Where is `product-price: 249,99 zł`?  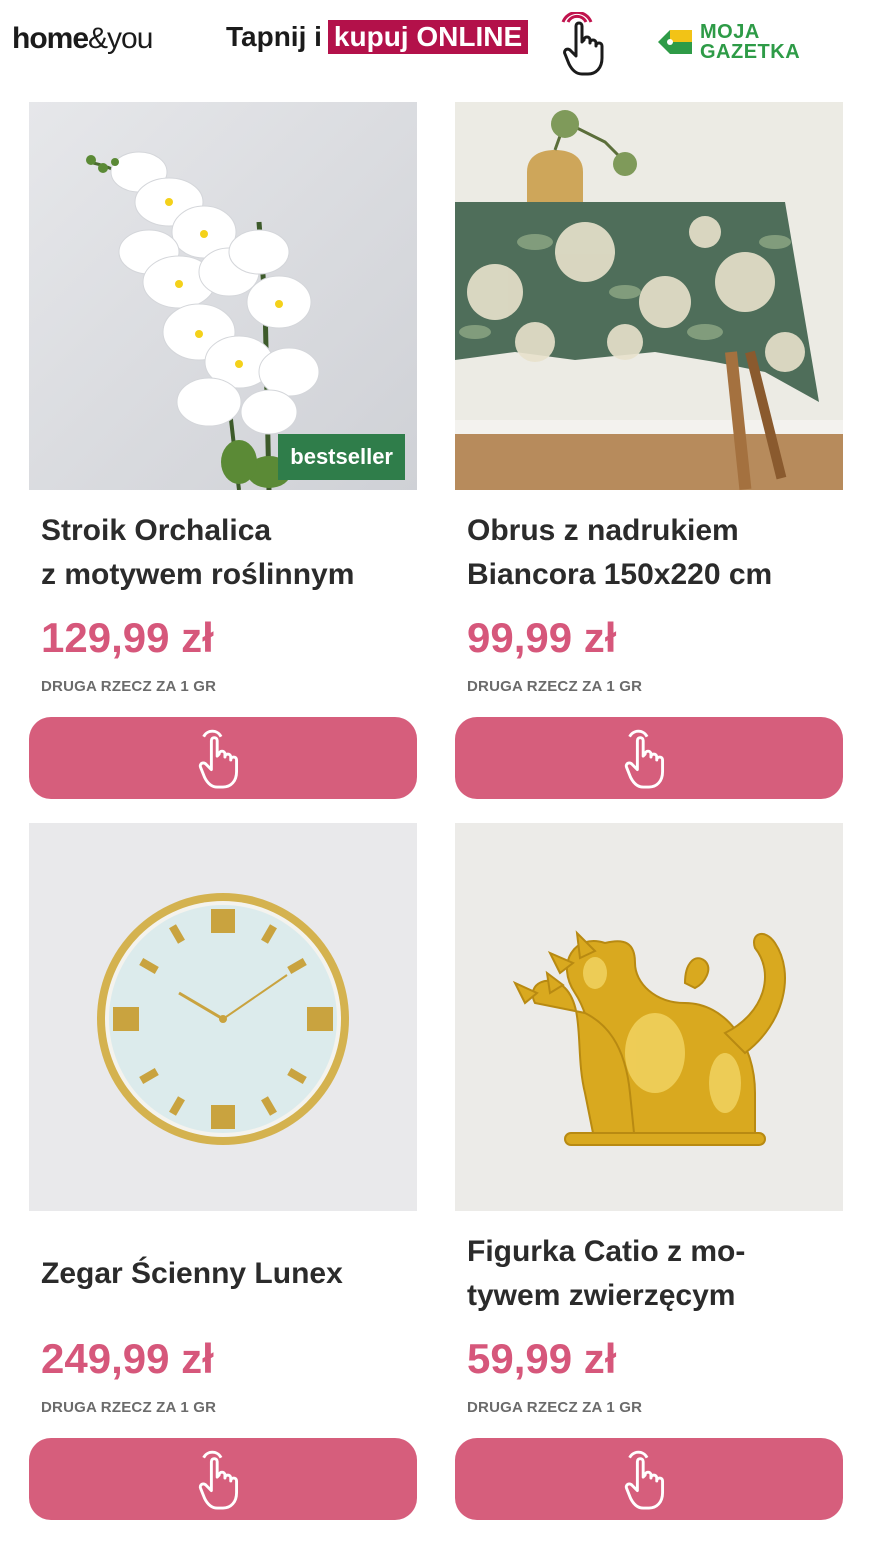 product-price: 249,99 zł is located at coordinates (127, 1358).